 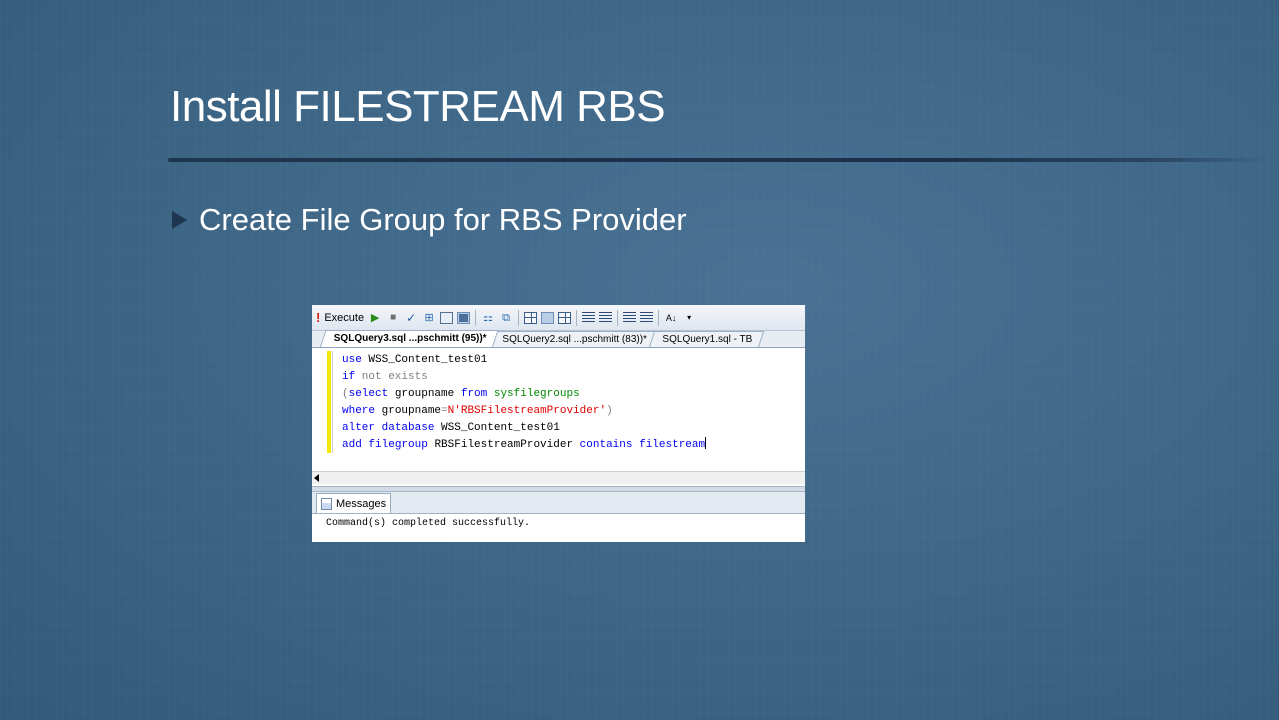 I want to click on database-tree-icon: ⊞, so click(x=429, y=318).